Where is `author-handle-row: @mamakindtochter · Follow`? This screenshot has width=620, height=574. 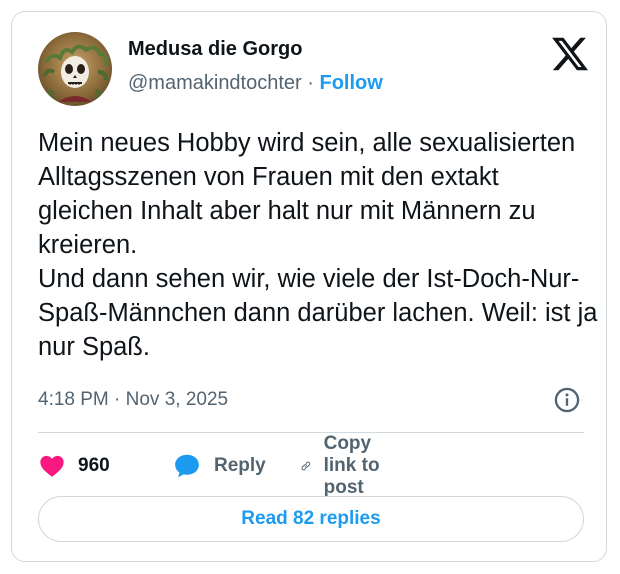 author-handle-row: @mamakindtochter · Follow is located at coordinates (255, 83).